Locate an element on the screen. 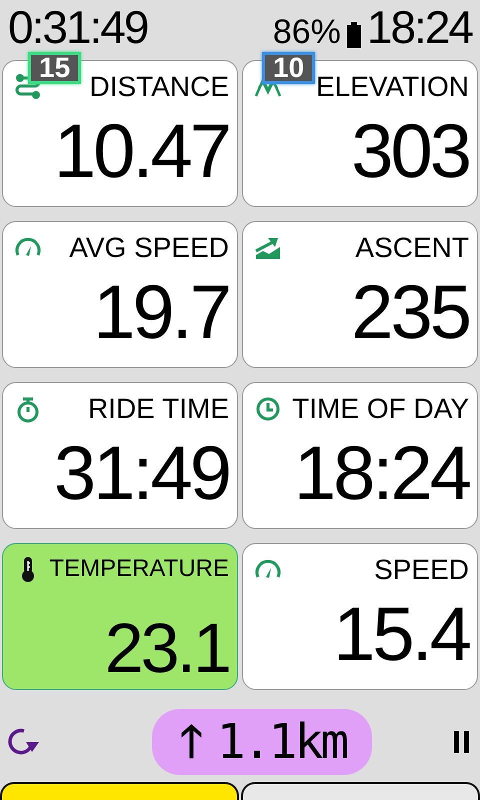 The image size is (480, 800). navigation-pill: 🡑 1.1km is located at coordinates (262, 742).